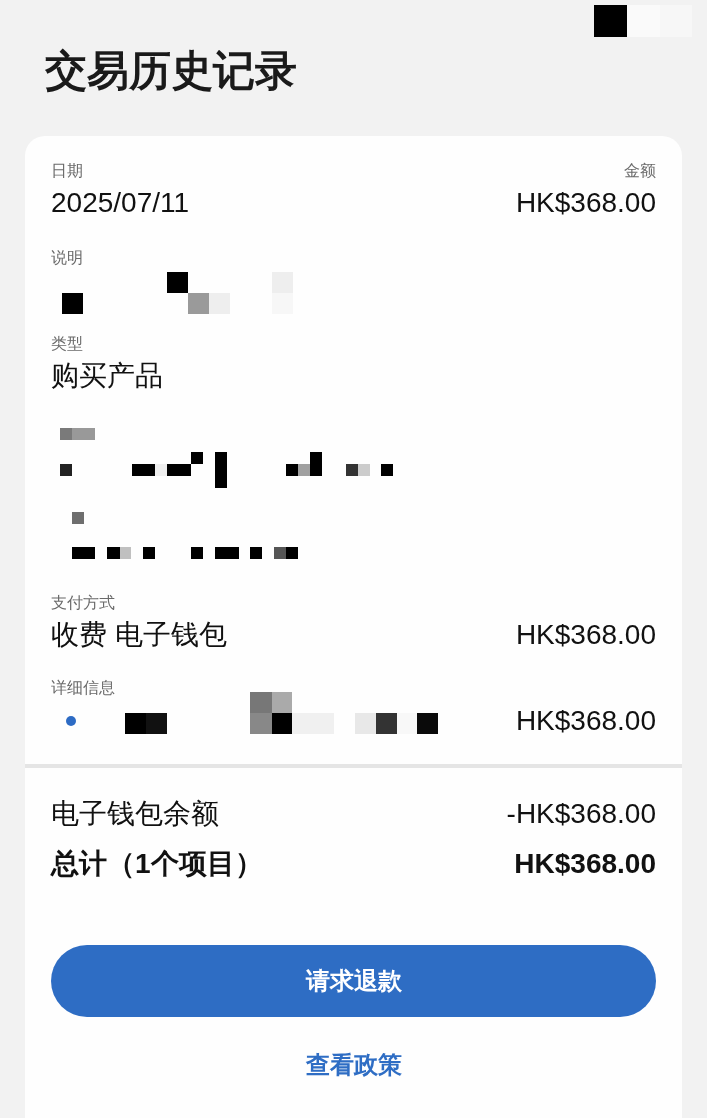 The height and width of the screenshot is (1118, 707). Describe the element at coordinates (585, 864) in the screenshot. I see `total-amount: HK$368.00` at that location.